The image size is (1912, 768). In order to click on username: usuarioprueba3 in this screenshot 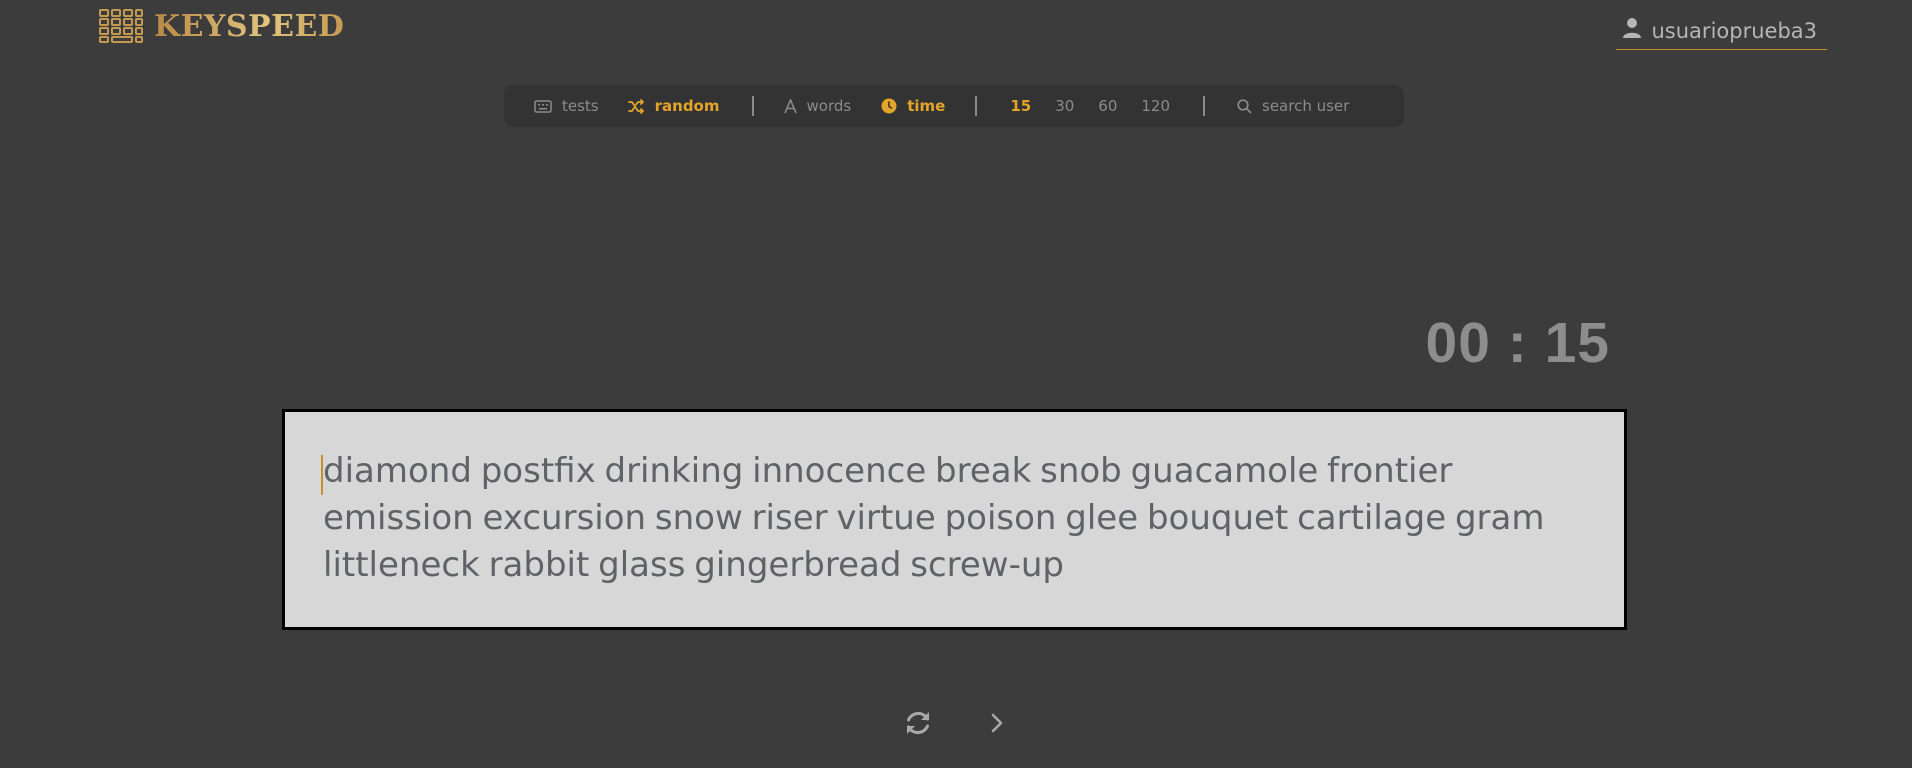, I will do `click(1734, 30)`.